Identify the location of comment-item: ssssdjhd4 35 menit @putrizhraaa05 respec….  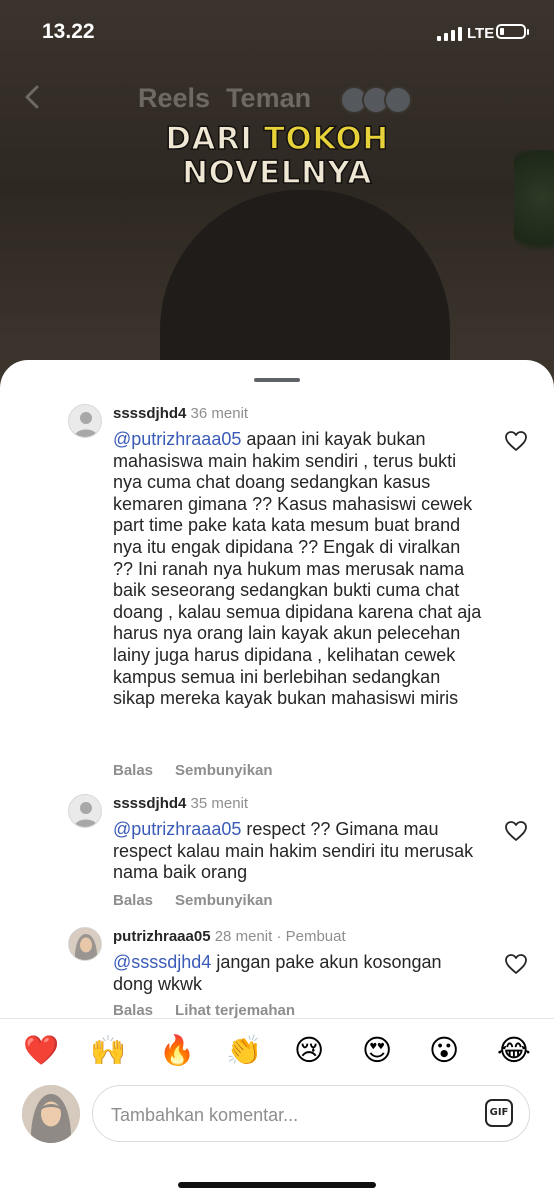
(277, 852).